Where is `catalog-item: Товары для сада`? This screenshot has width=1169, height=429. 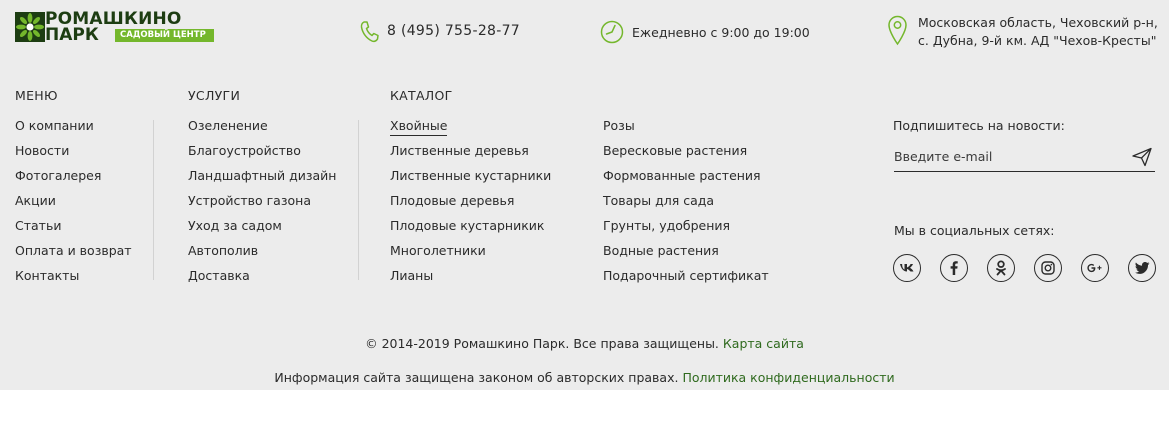 catalog-item: Товары для сада is located at coordinates (686, 205).